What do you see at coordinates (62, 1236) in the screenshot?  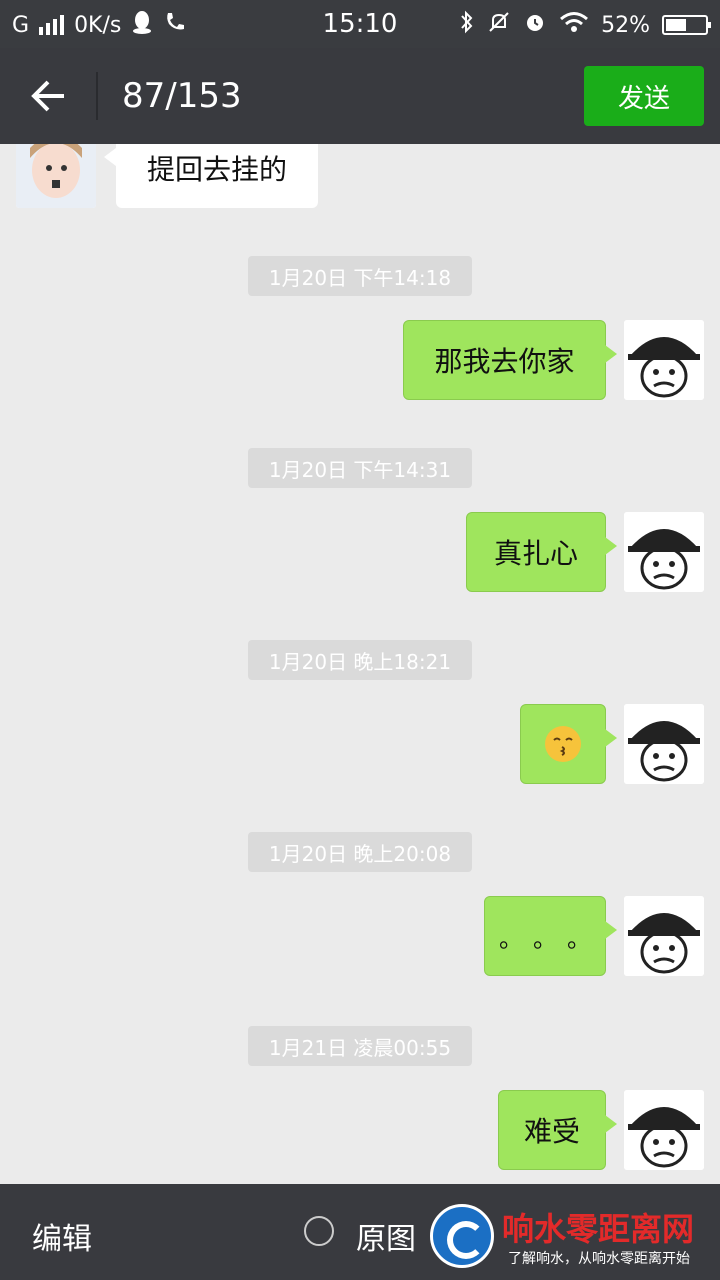 I see `edit-button: 编辑` at bounding box center [62, 1236].